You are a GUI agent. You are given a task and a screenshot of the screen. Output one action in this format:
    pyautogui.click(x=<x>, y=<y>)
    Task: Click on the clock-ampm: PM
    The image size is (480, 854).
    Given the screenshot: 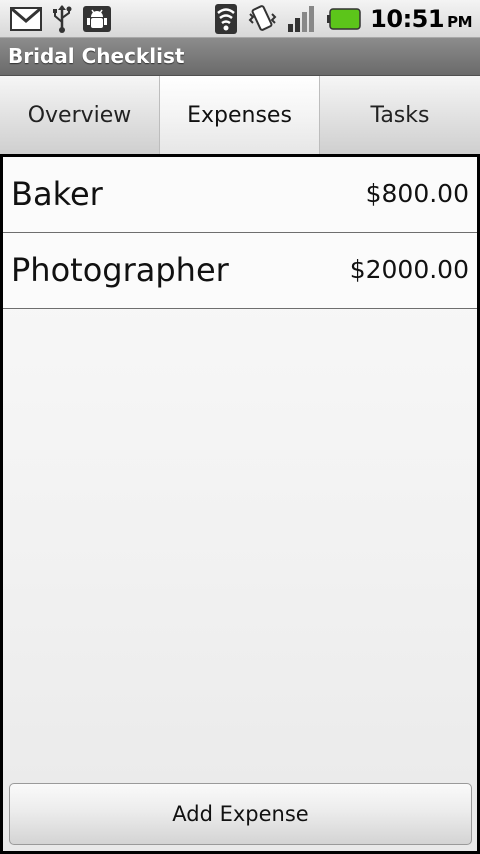 What is the action you would take?
    pyautogui.click(x=459, y=22)
    